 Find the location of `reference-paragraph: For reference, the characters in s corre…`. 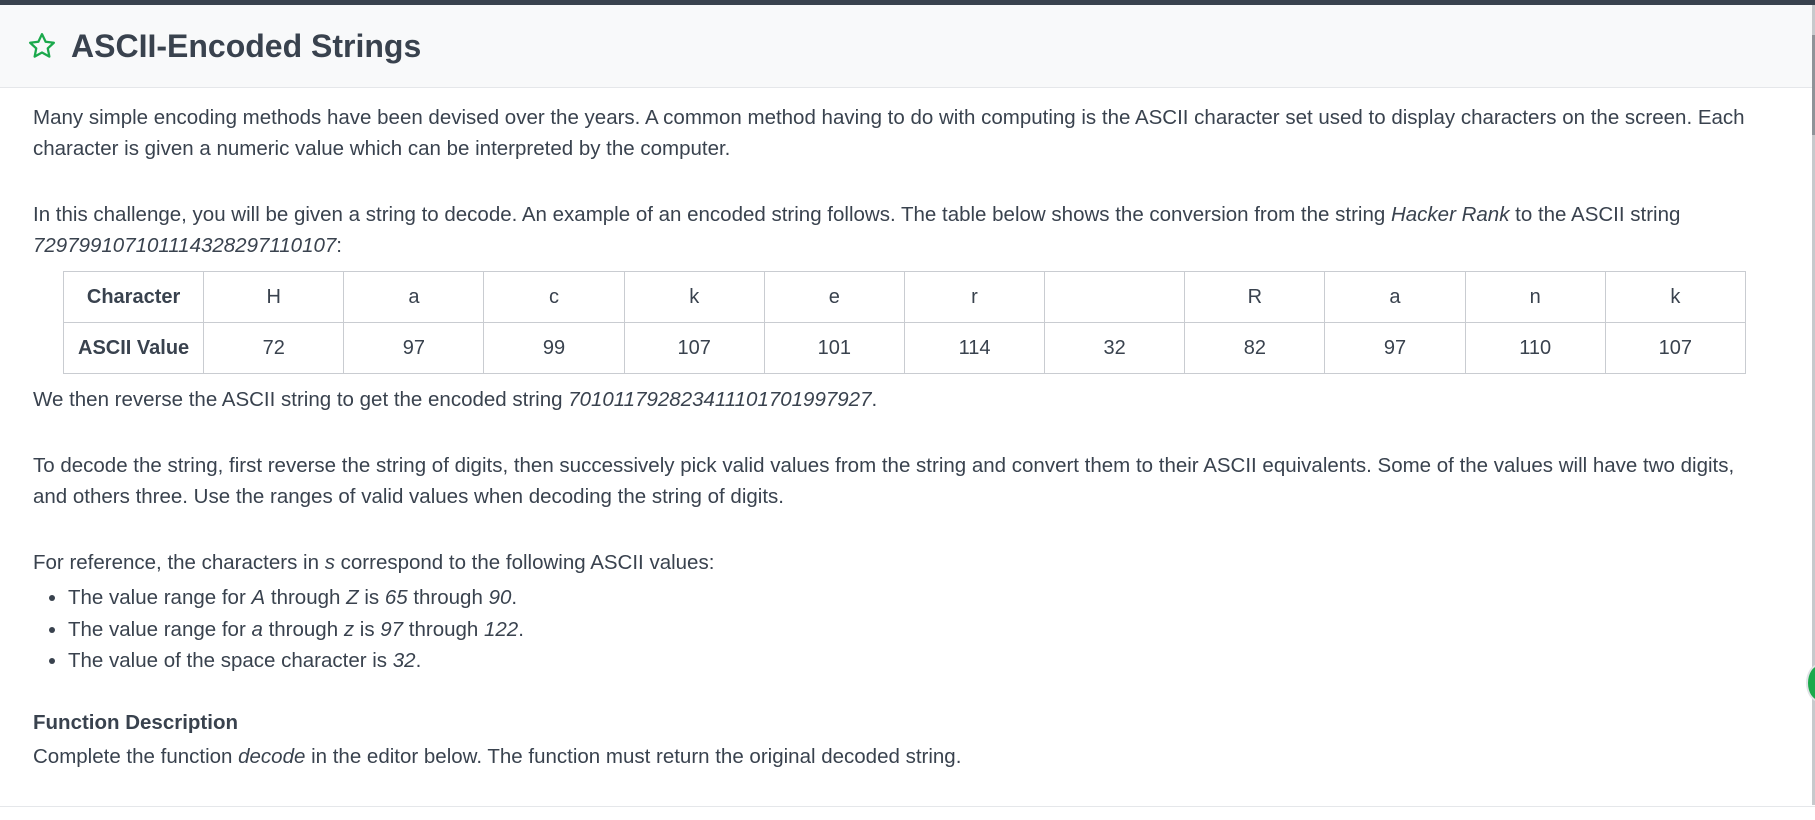

reference-paragraph: For reference, the characters in s corre… is located at coordinates (898, 562).